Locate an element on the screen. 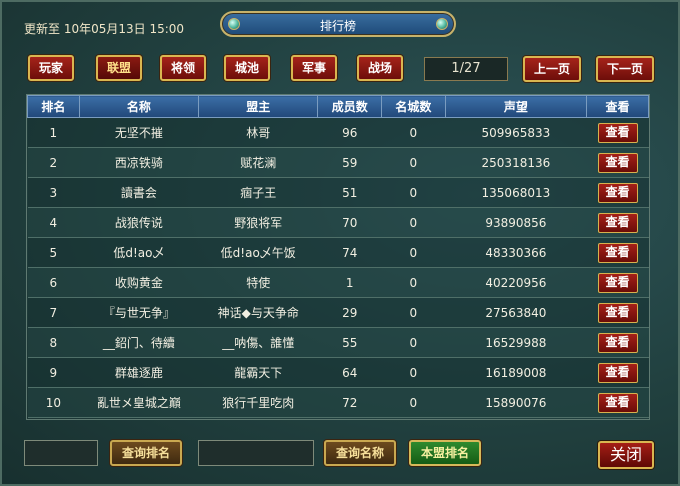 The height and width of the screenshot is (486, 680). update-time: 更新至 10年05月13日 15:00 is located at coordinates (104, 29).